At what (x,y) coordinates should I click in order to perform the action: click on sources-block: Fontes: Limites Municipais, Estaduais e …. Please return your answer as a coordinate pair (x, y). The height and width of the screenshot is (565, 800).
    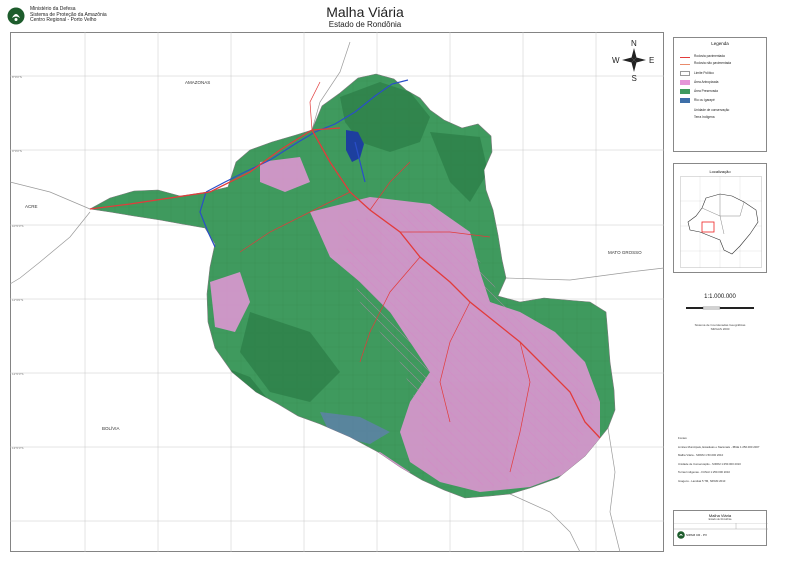
    Looking at the image, I should click on (723, 459).